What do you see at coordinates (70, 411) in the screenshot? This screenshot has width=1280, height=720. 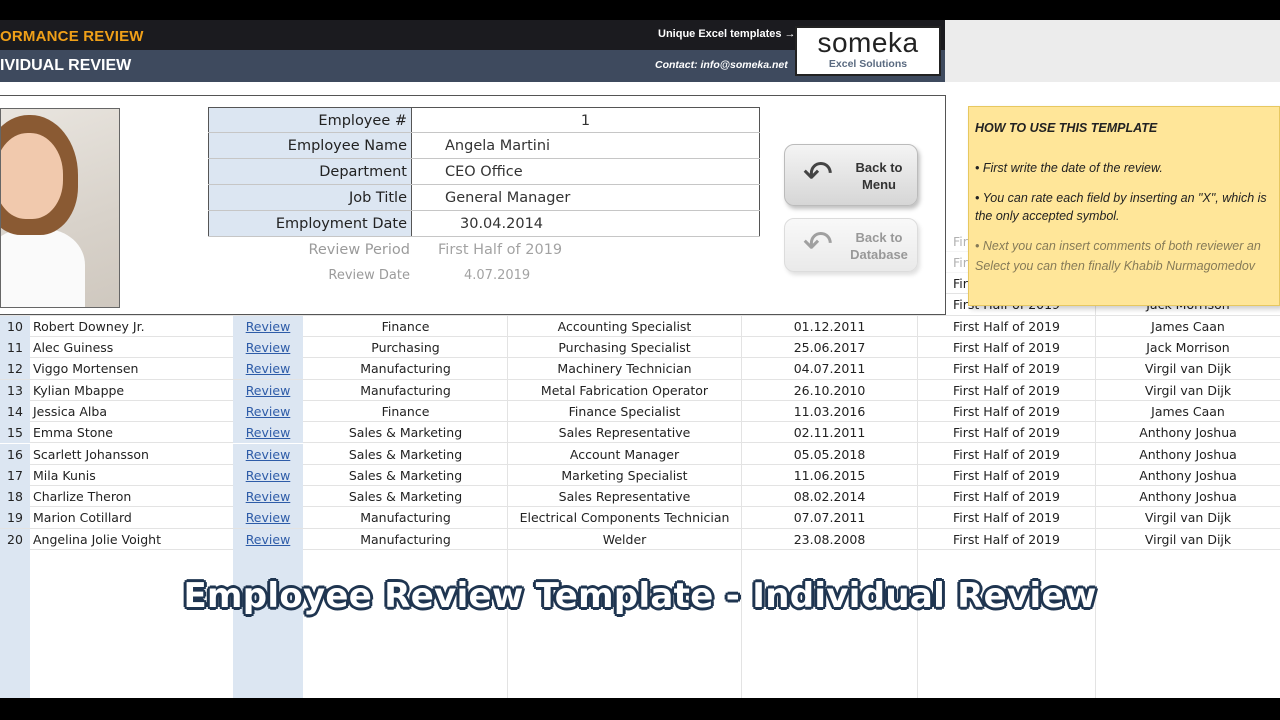 I see `employee-name-cell: Jessica Alba` at bounding box center [70, 411].